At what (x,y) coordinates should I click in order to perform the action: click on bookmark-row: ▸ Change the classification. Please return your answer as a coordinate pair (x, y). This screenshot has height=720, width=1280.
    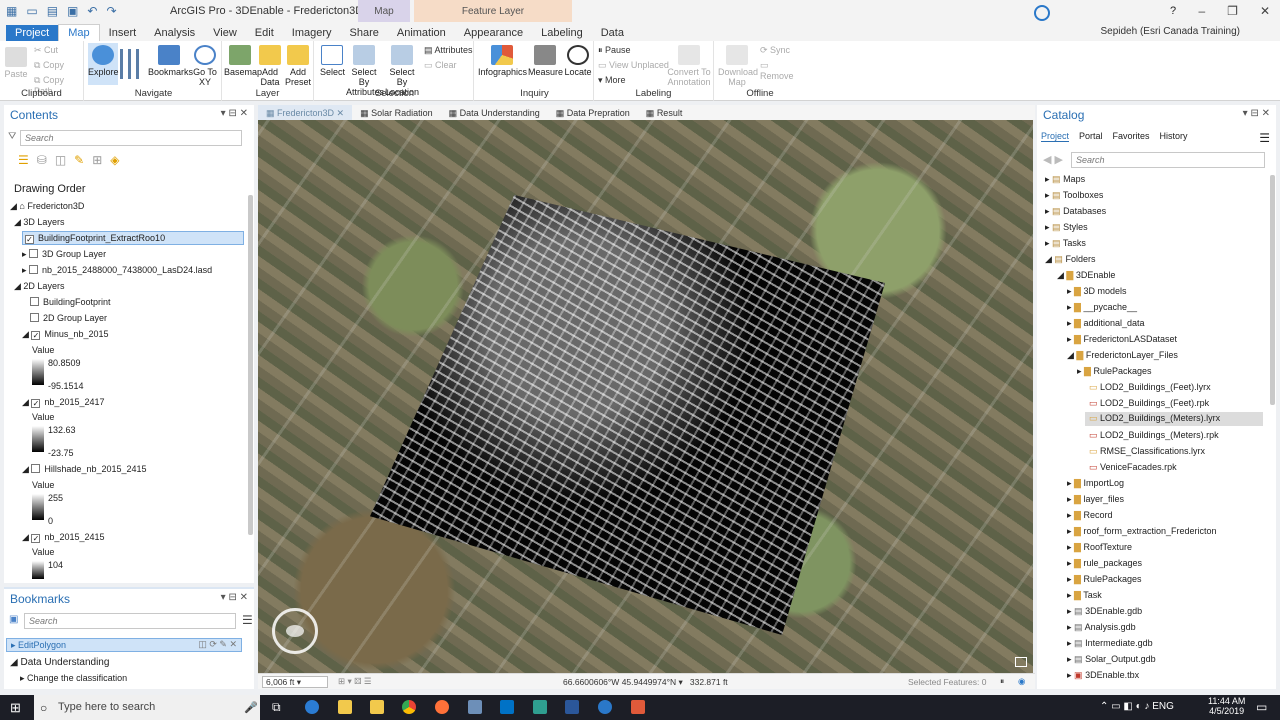
    Looking at the image, I should click on (73, 678).